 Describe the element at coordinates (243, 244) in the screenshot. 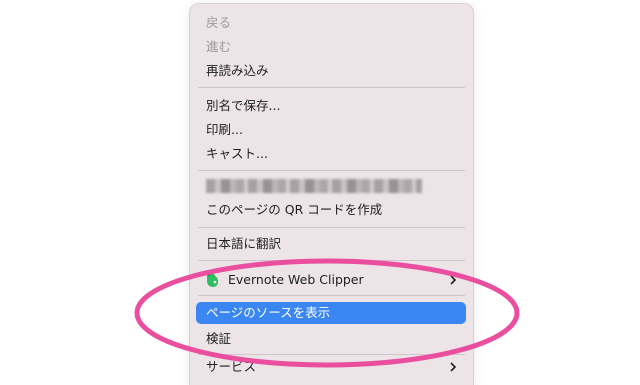

I see `menu-item-translate: 日本語に翻訳` at that location.